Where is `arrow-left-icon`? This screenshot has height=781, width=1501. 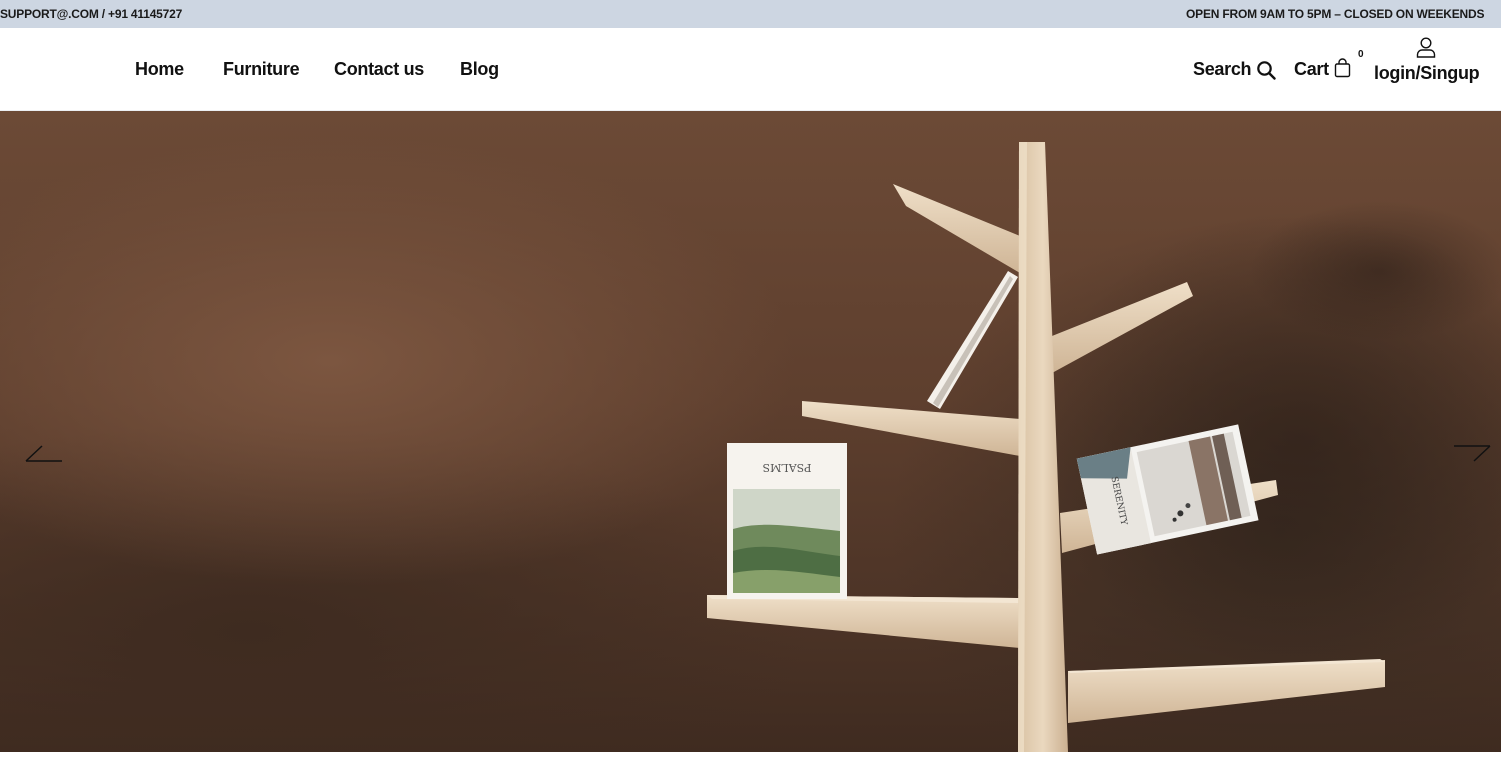 arrow-left-icon is located at coordinates (44, 454).